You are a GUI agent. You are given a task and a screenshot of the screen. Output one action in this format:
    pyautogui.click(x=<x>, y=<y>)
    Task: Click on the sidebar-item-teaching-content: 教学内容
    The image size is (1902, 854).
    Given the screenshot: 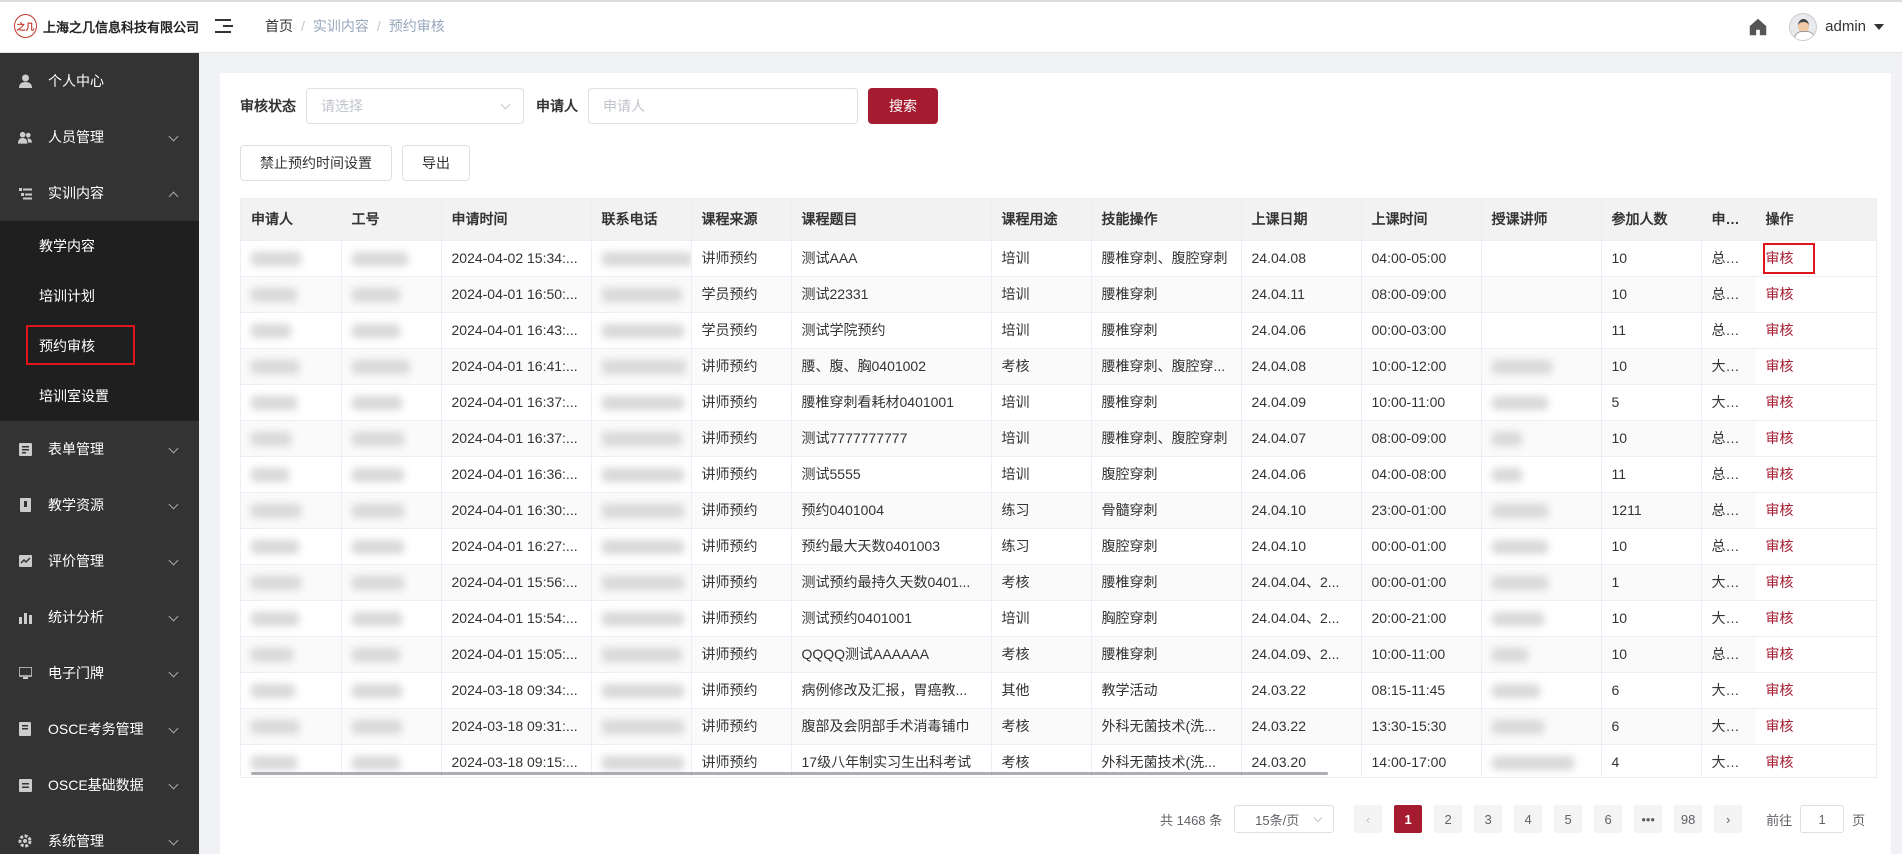 What is the action you would take?
    pyautogui.click(x=99, y=246)
    